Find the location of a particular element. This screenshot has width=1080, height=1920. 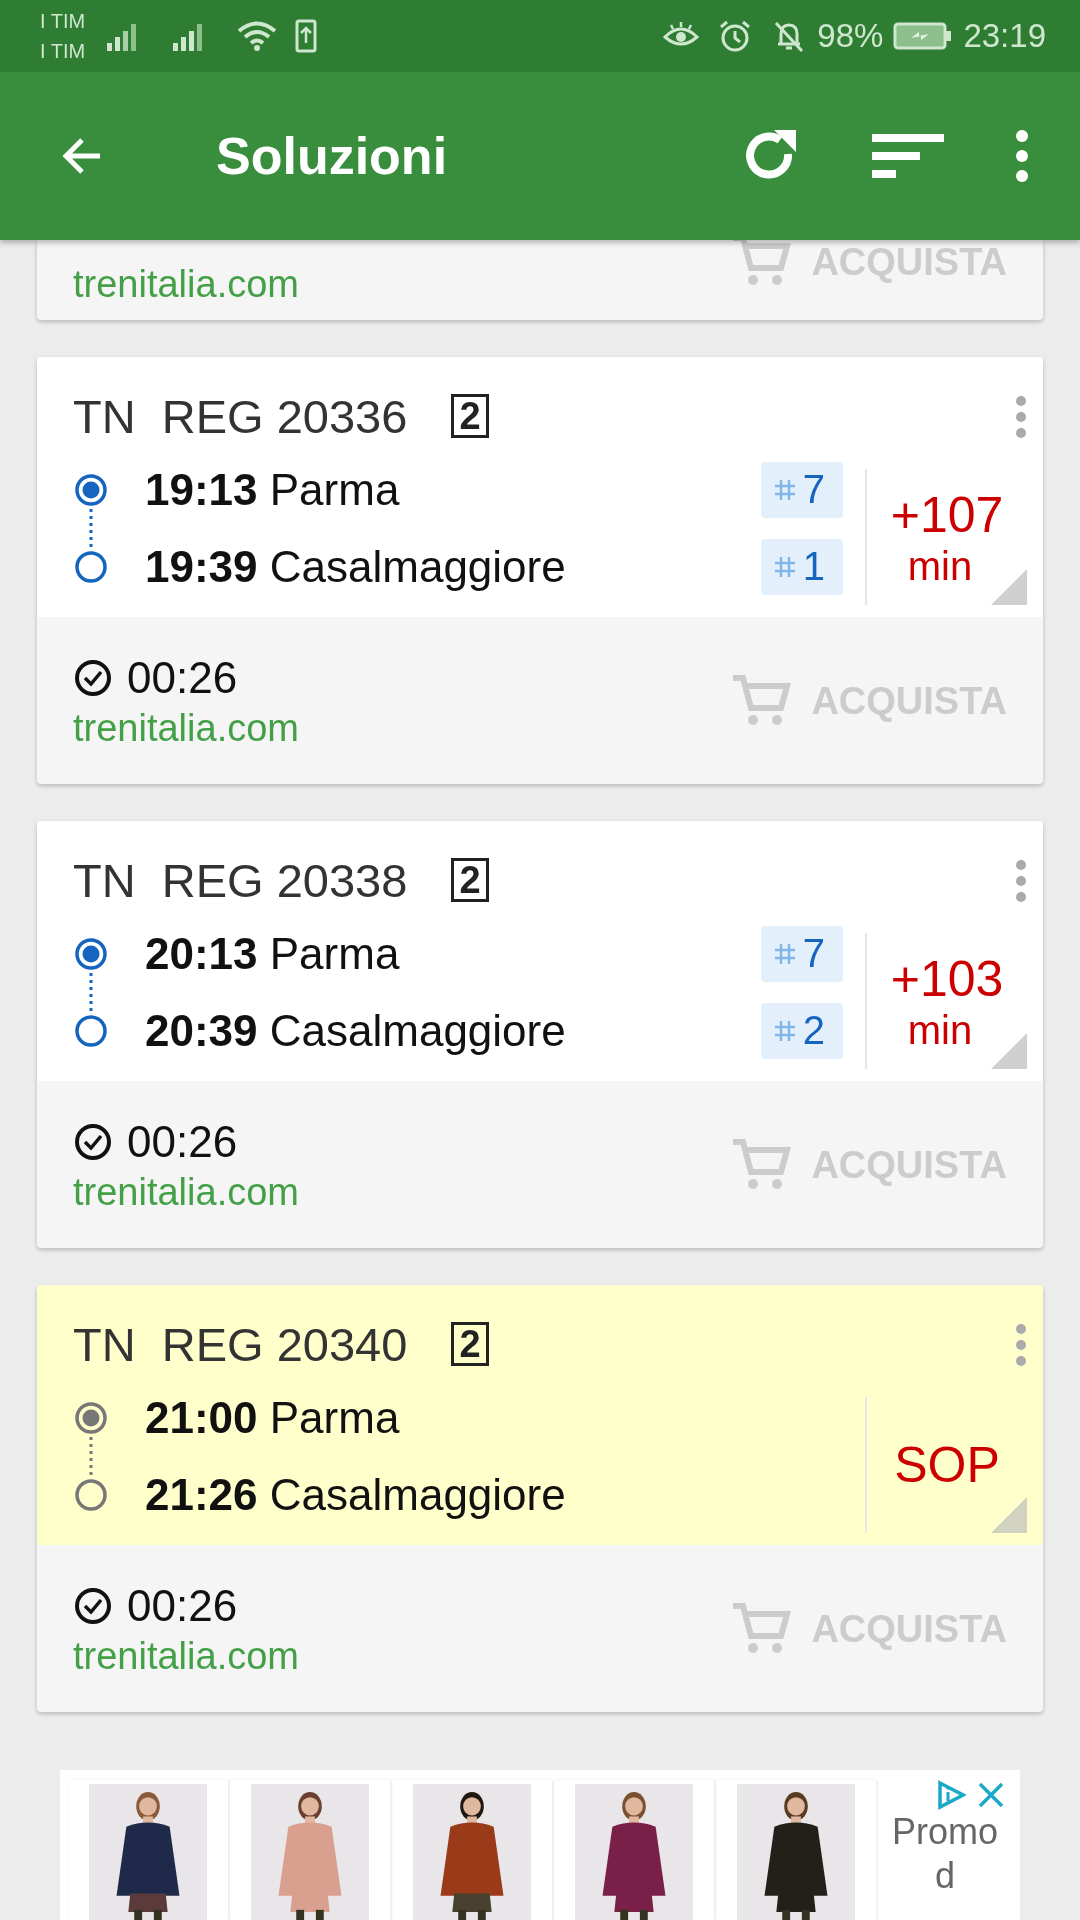

train-number: TN REG 20340 is located at coordinates (240, 1344).